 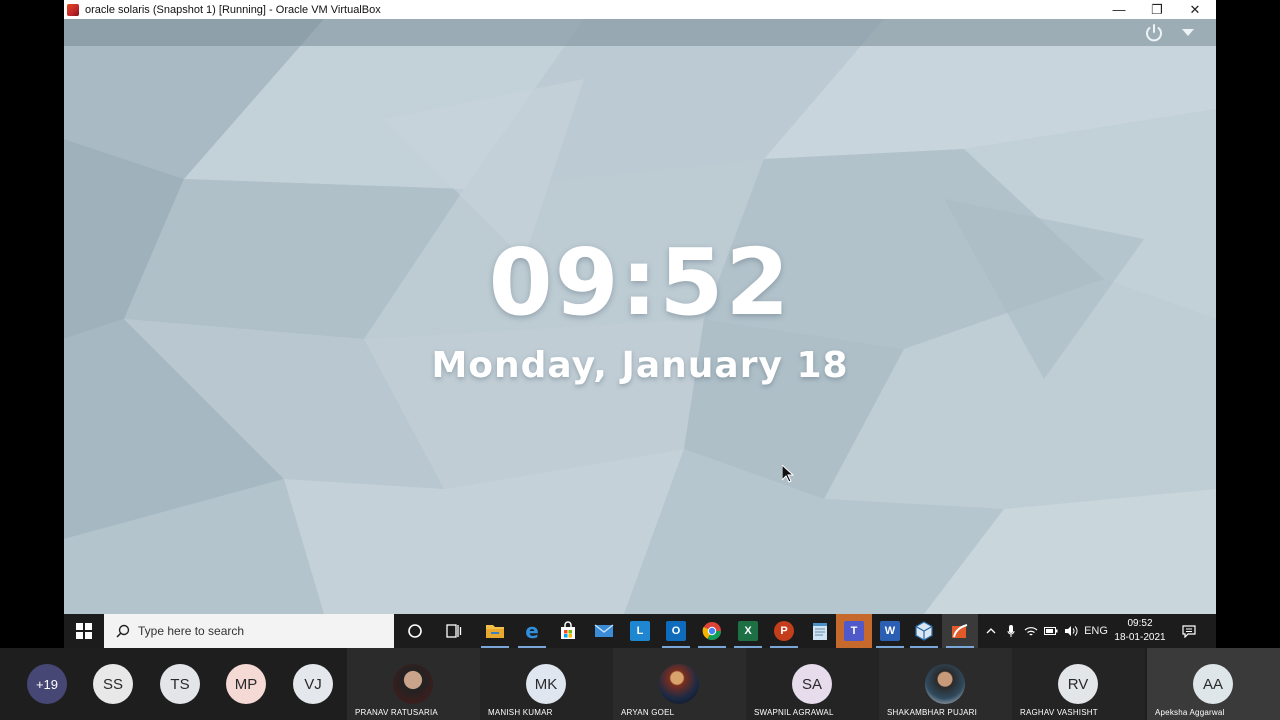 I want to click on taskbar-notepad, so click(x=820, y=631).